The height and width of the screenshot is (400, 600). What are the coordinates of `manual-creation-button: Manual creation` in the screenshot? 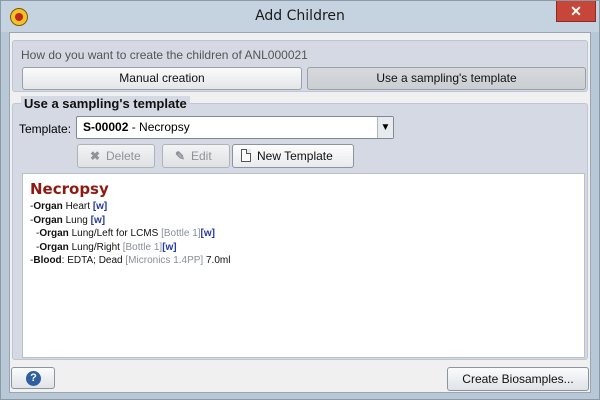 It's located at (162, 78).